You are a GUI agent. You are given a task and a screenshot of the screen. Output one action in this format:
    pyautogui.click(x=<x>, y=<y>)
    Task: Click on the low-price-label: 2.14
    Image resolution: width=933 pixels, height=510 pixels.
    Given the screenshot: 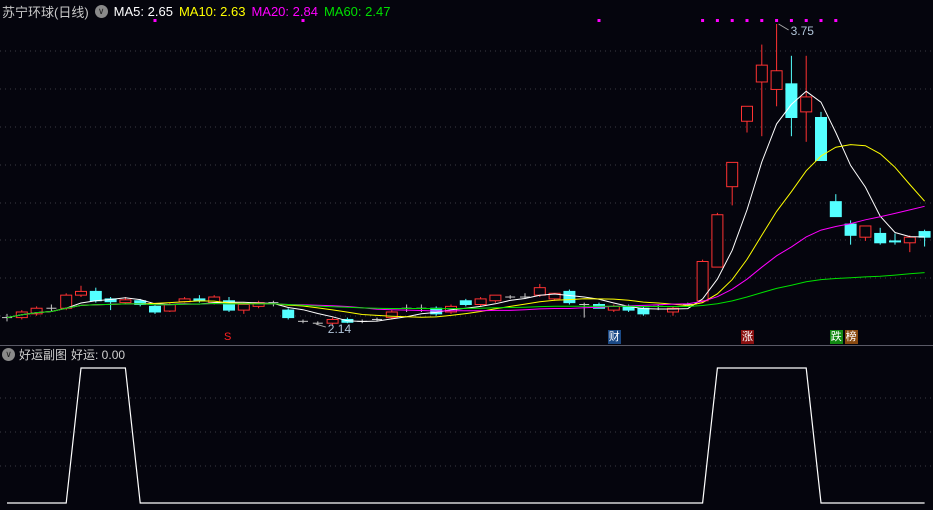 What is the action you would take?
    pyautogui.click(x=340, y=329)
    